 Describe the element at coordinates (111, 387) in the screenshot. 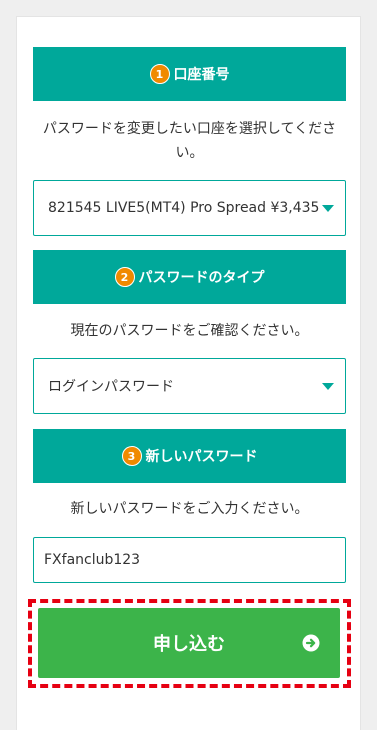

I see `password-type-select-value: ログインパスワード` at that location.